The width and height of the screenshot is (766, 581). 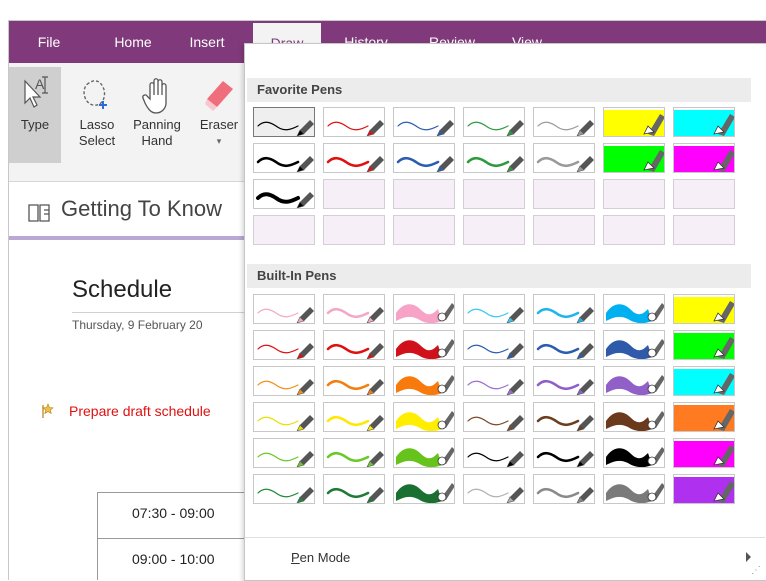 What do you see at coordinates (49, 42) in the screenshot?
I see `tab-file: File` at bounding box center [49, 42].